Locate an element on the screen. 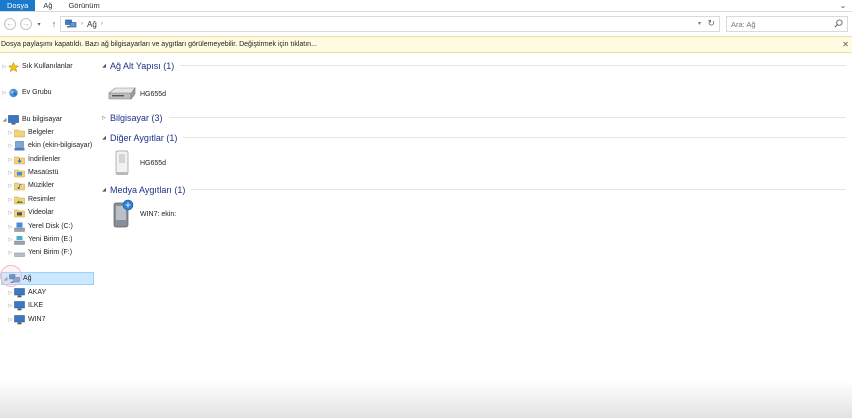 Image resolution: width=852 pixels, height=418 pixels. nav-item-computer-ilke: ▷ ILKE is located at coordinates (25, 305).